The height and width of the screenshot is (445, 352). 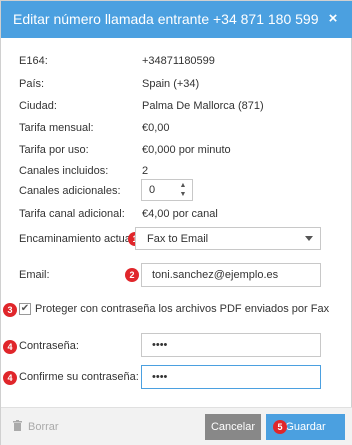 What do you see at coordinates (228, 238) in the screenshot?
I see `encaminamiento-select: Fax to Email` at bounding box center [228, 238].